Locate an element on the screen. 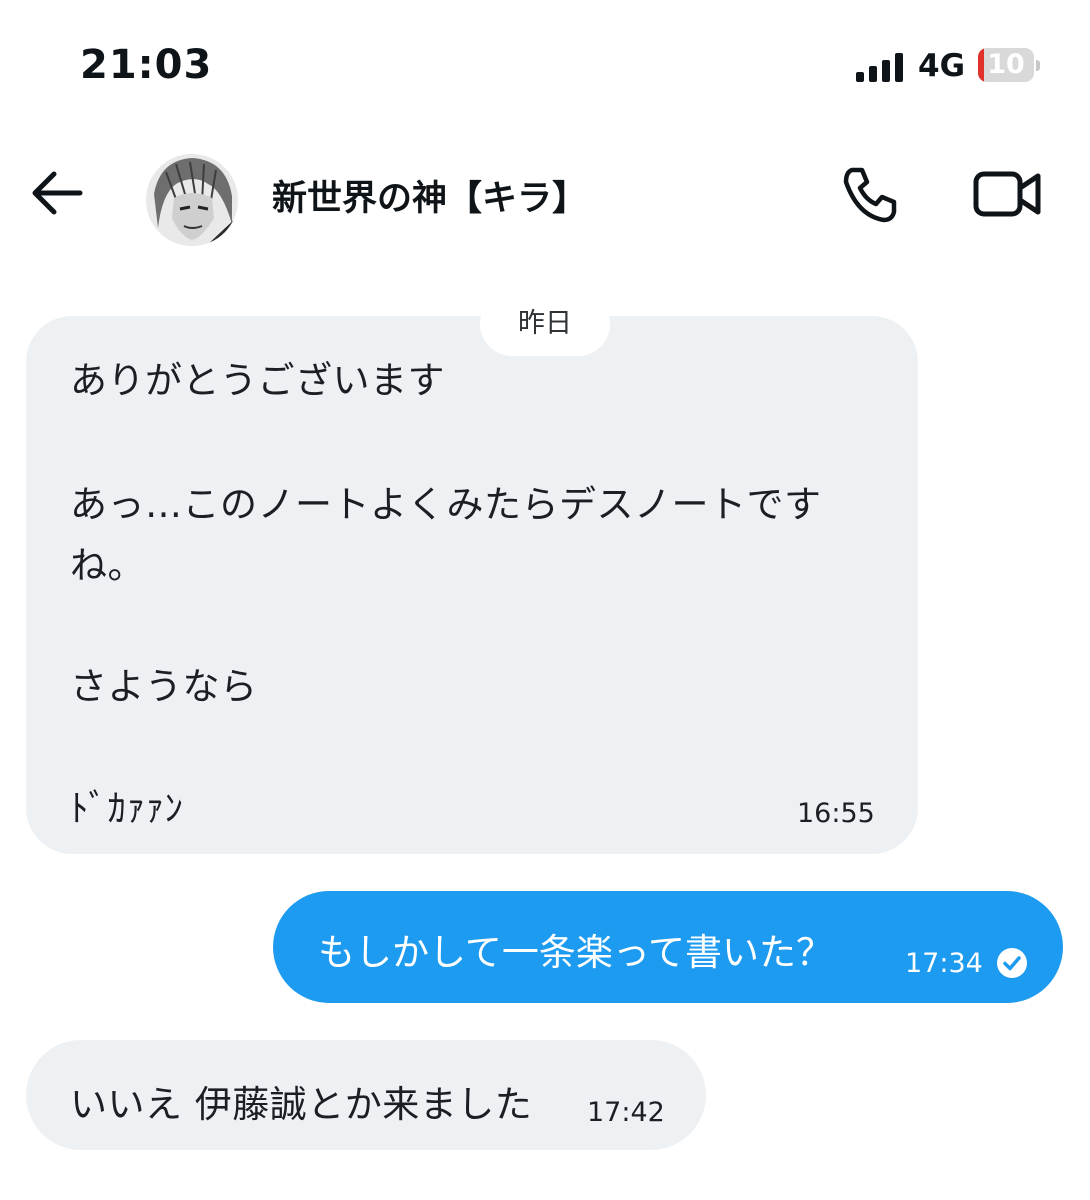 Image resolution: width=1090 pixels, height=1200 pixels. message-text: もしかして一条楽って書いた？ is located at coordinates (576, 952).